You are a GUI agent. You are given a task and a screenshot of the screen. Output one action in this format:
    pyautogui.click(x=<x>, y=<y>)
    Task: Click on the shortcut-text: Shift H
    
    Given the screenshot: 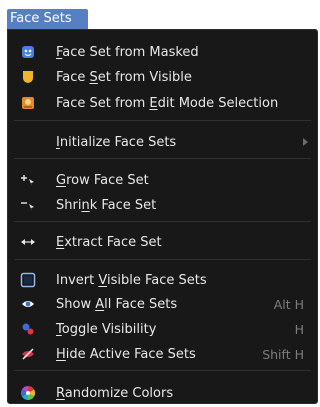 What is the action you would take?
    pyautogui.click(x=283, y=354)
    